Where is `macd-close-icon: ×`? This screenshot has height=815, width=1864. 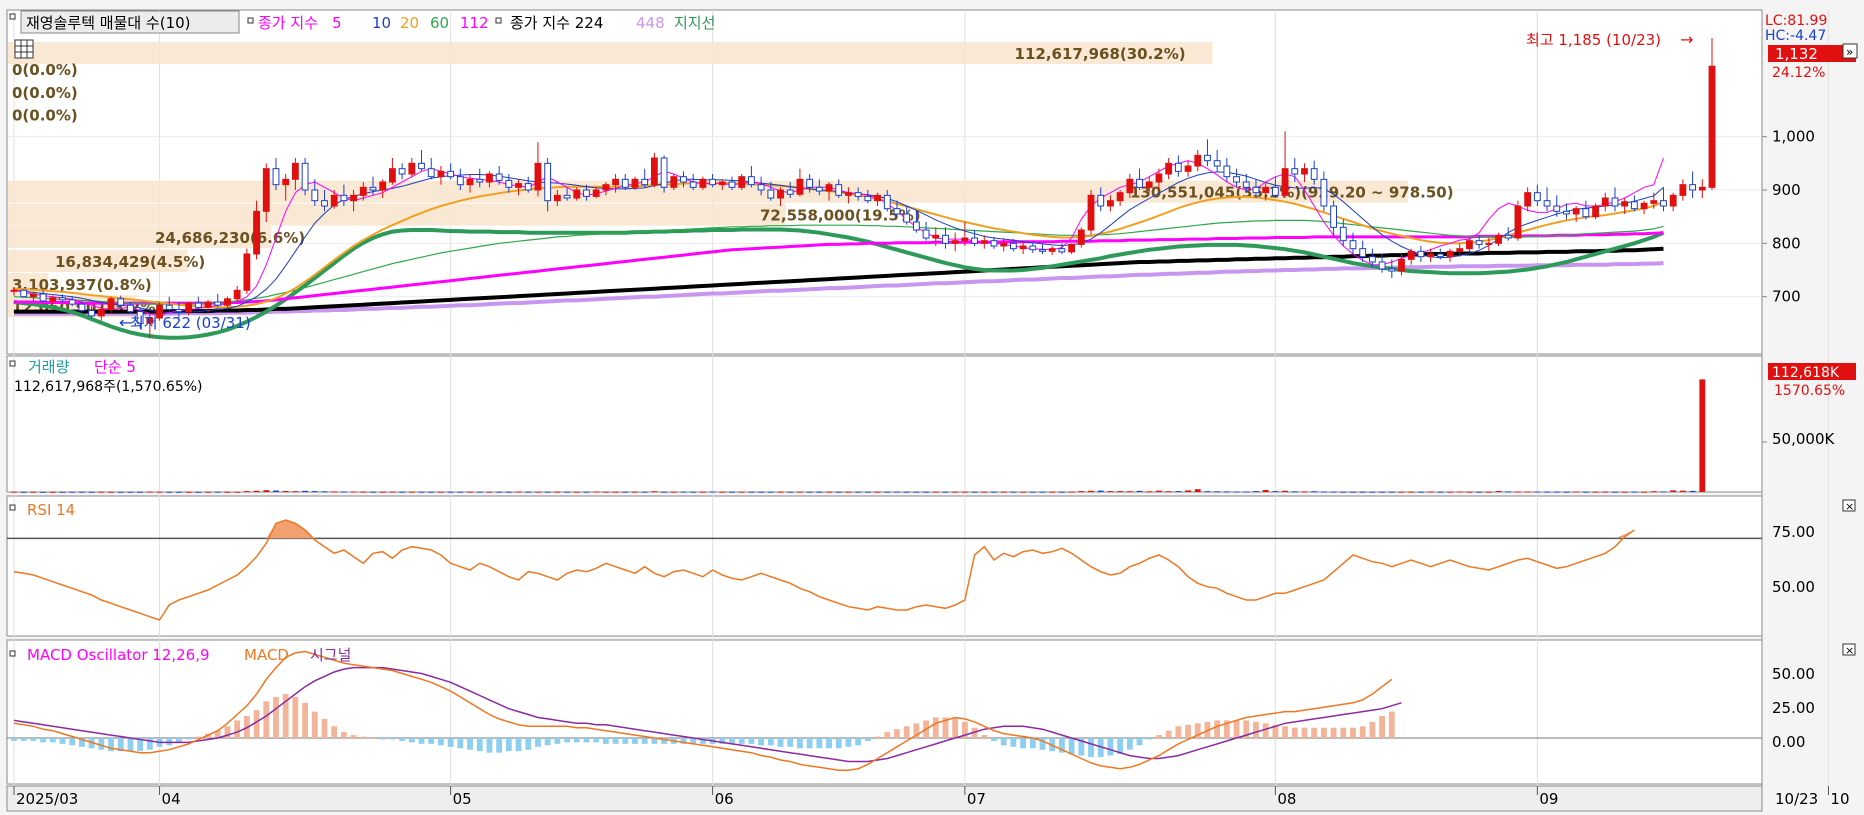
macd-close-icon: × is located at coordinates (1849, 650).